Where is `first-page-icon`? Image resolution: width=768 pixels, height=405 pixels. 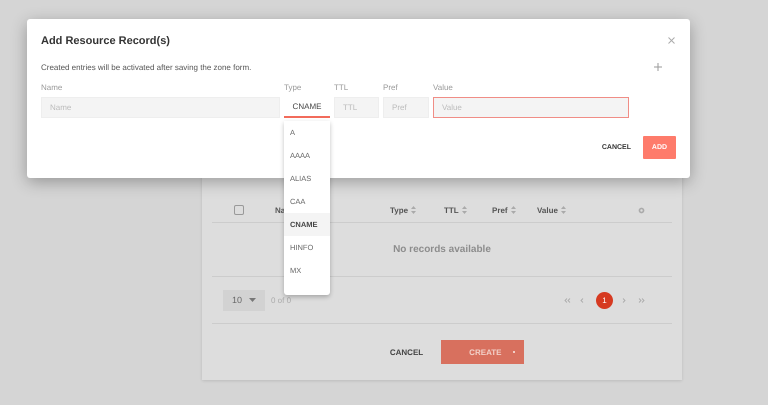
first-page-icon is located at coordinates (567, 300).